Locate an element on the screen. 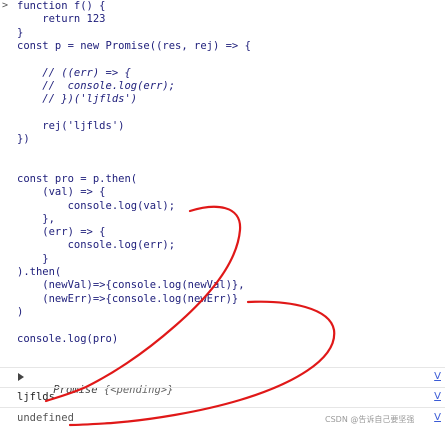 The height and width of the screenshot is (433, 445). code-line: console.log(pro) is located at coordinates (68, 338).